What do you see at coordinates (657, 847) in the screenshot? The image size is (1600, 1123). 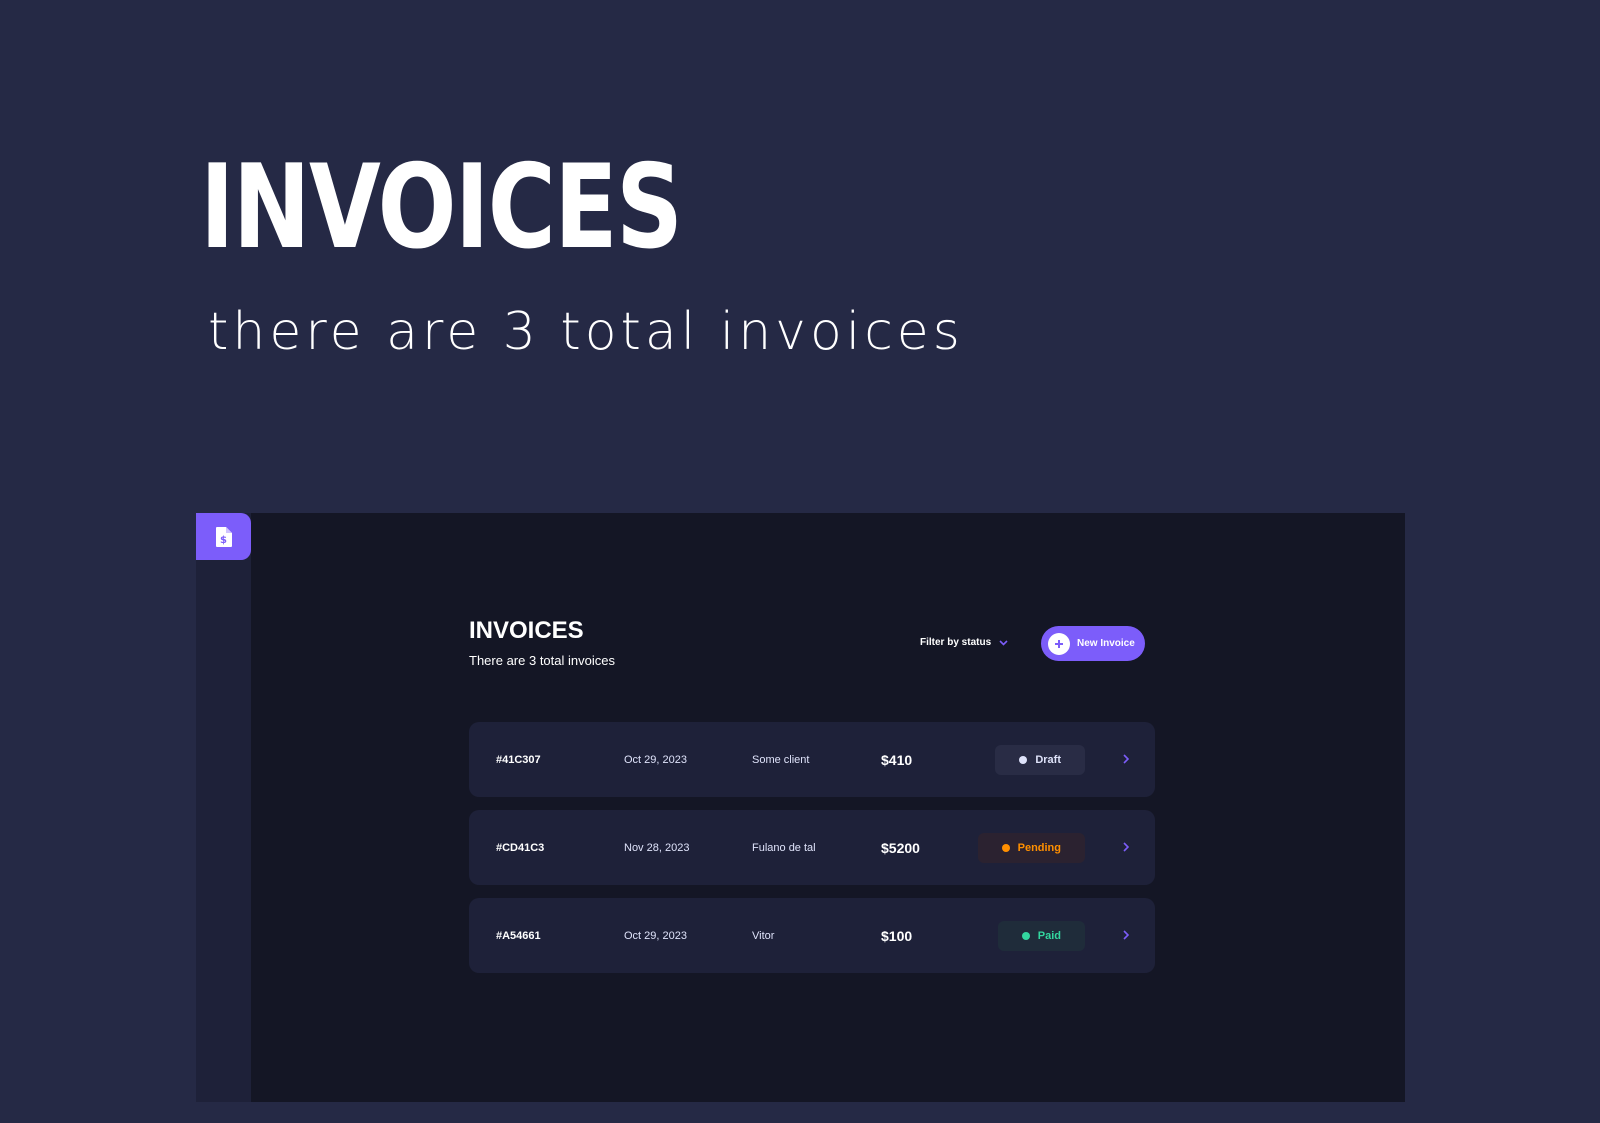 I see `invoice-date: Nov 28, 2023` at bounding box center [657, 847].